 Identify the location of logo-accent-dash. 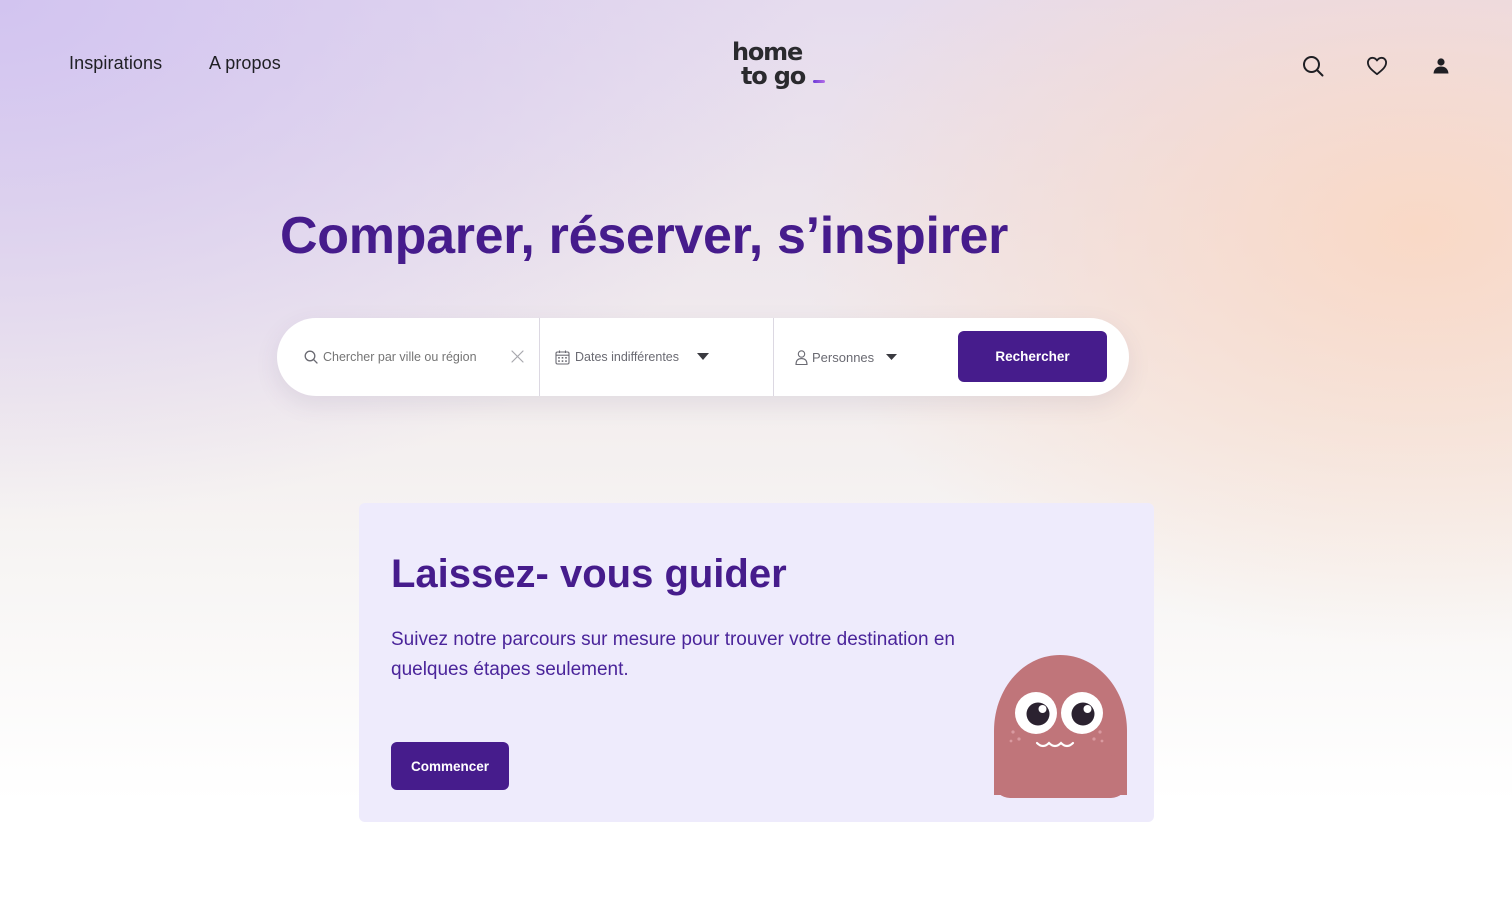
(819, 81).